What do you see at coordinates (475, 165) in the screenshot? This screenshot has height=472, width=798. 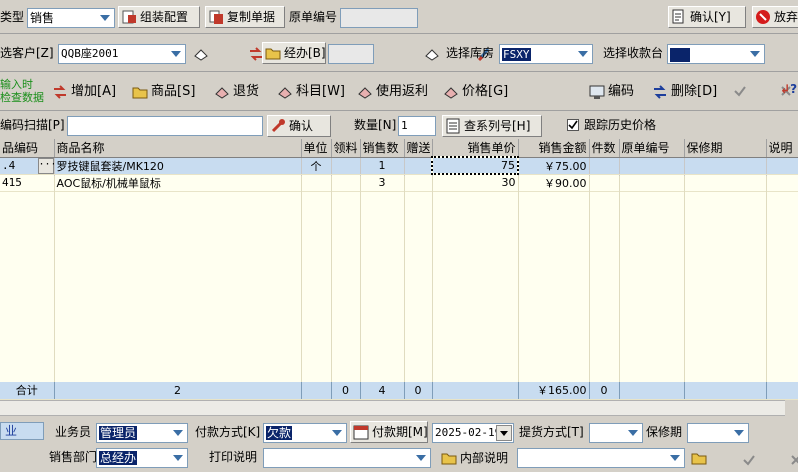 I see `cell-price: 75` at bounding box center [475, 165].